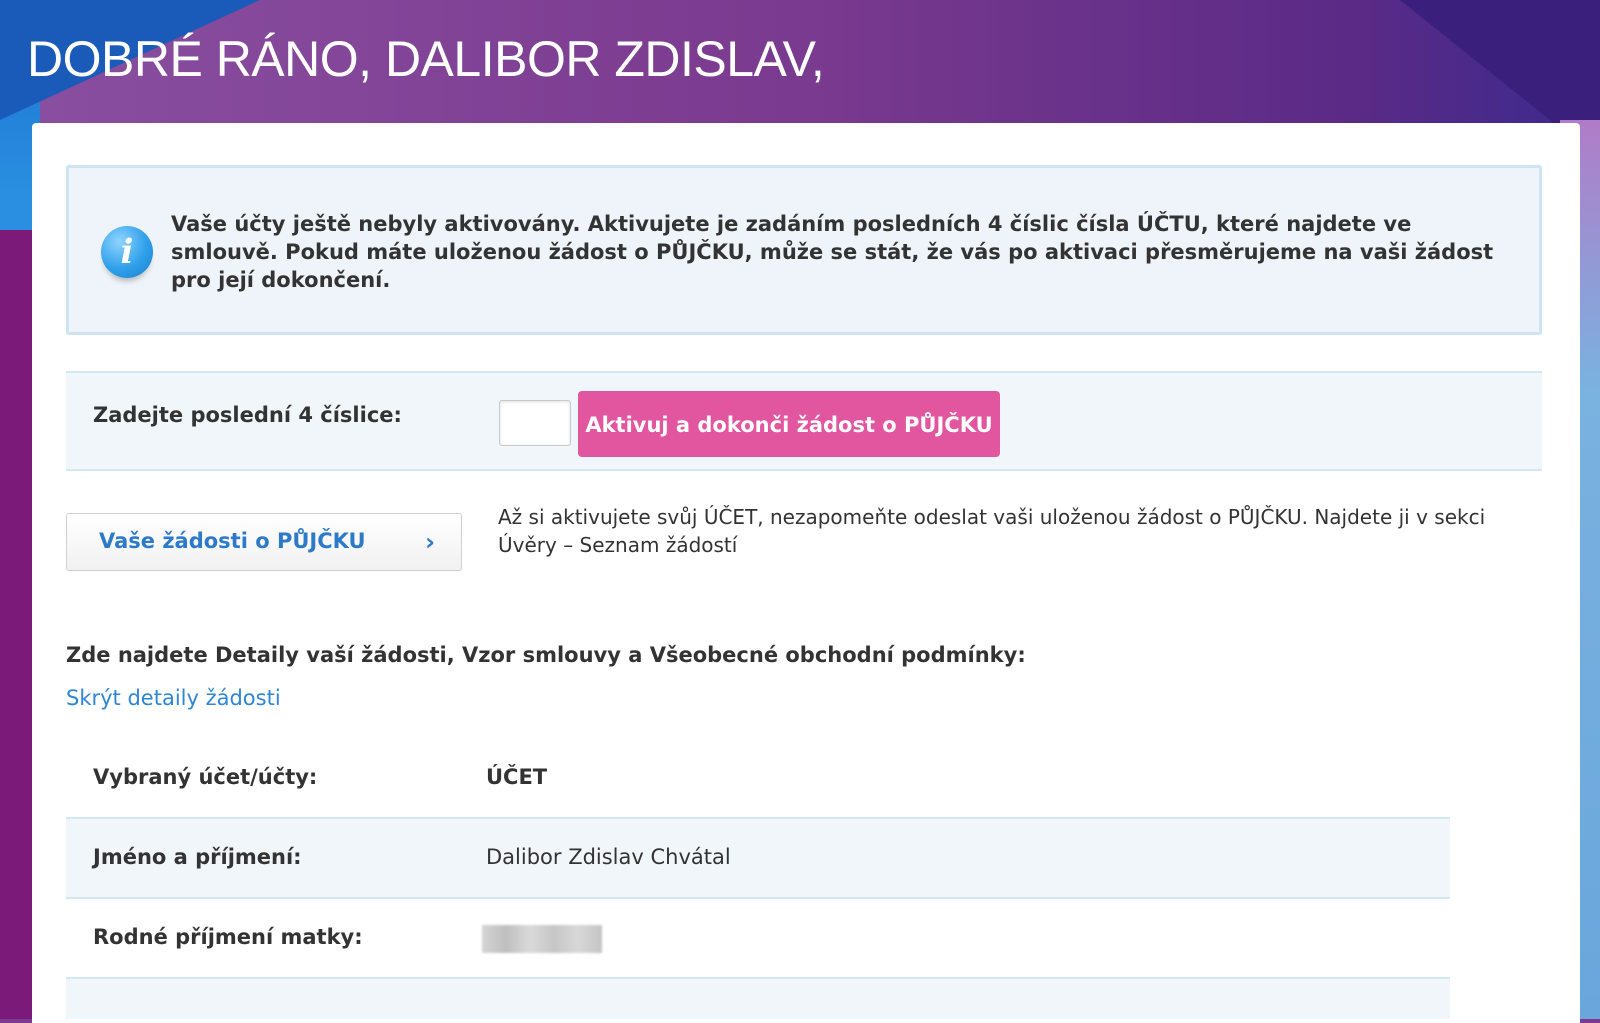 The width and height of the screenshot is (1600, 1023). What do you see at coordinates (127, 252) in the screenshot?
I see `info-icon: i` at bounding box center [127, 252].